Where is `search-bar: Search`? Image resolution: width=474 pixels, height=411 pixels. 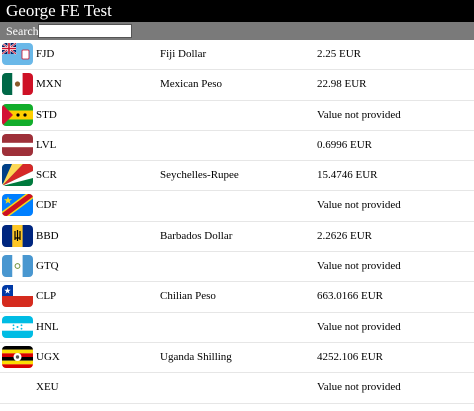 search-bar: Search is located at coordinates (237, 31).